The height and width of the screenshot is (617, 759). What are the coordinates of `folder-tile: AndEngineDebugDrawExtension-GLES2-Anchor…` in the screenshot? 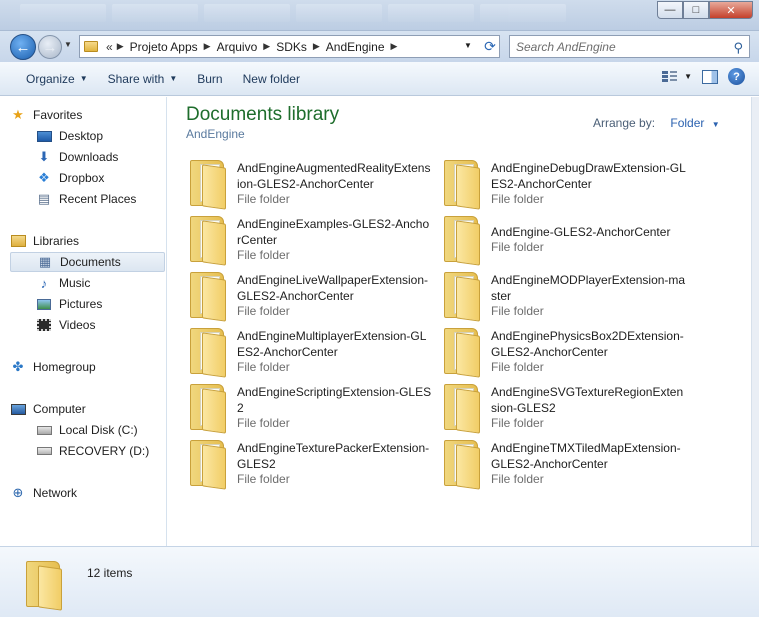 It's located at (563, 183).